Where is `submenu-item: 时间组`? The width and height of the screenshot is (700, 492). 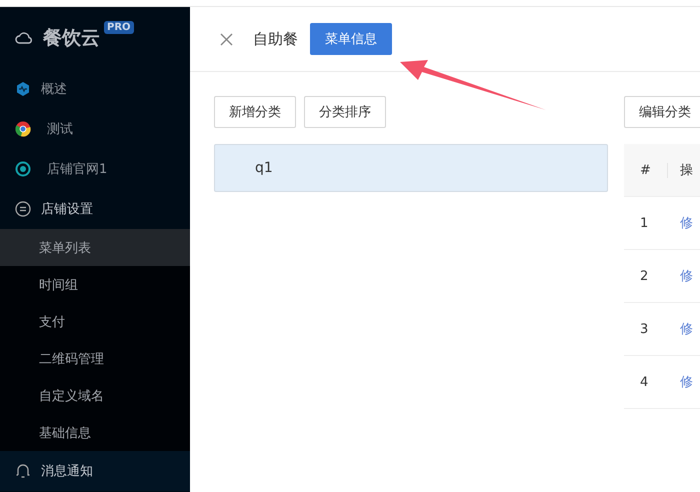
submenu-item: 时间组 is located at coordinates (95, 284).